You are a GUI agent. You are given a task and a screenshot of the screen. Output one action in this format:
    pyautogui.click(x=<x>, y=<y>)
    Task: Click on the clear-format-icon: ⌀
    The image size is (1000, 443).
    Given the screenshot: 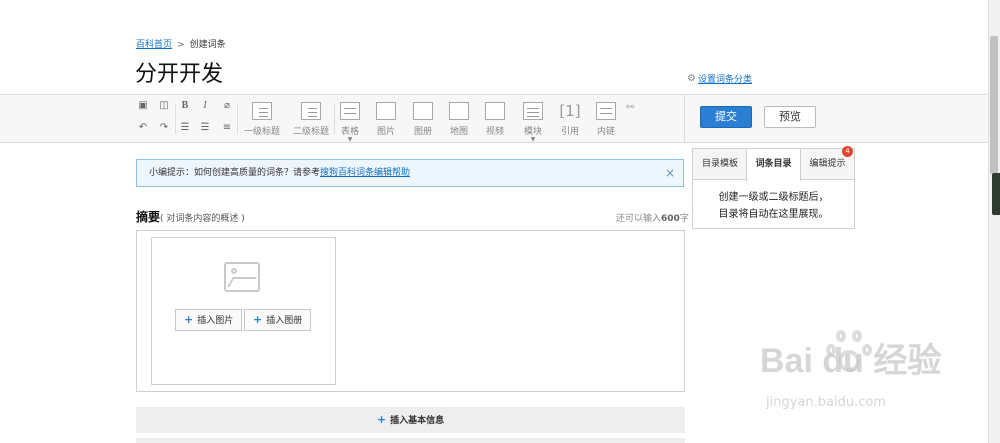 What is the action you would take?
    pyautogui.click(x=227, y=106)
    